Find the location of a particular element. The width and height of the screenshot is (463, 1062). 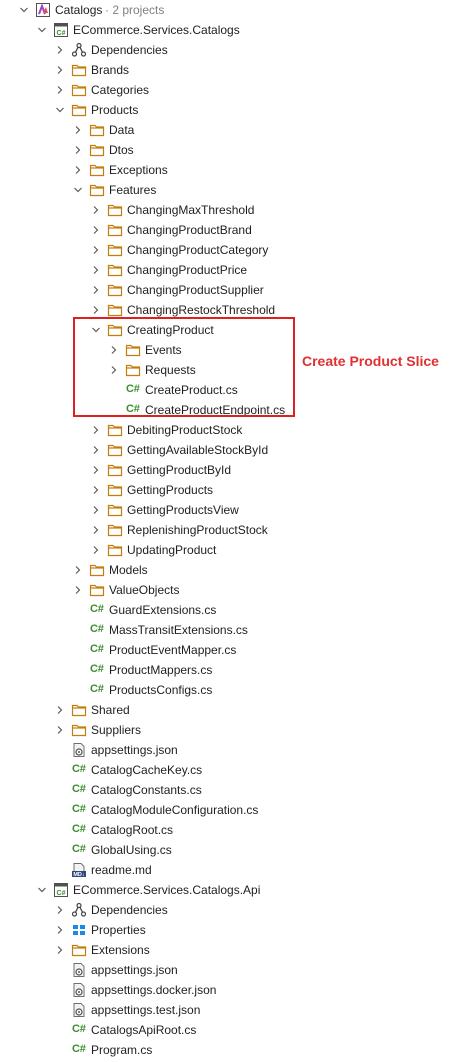

tree-item-products: Products is located at coordinates (231, 110).